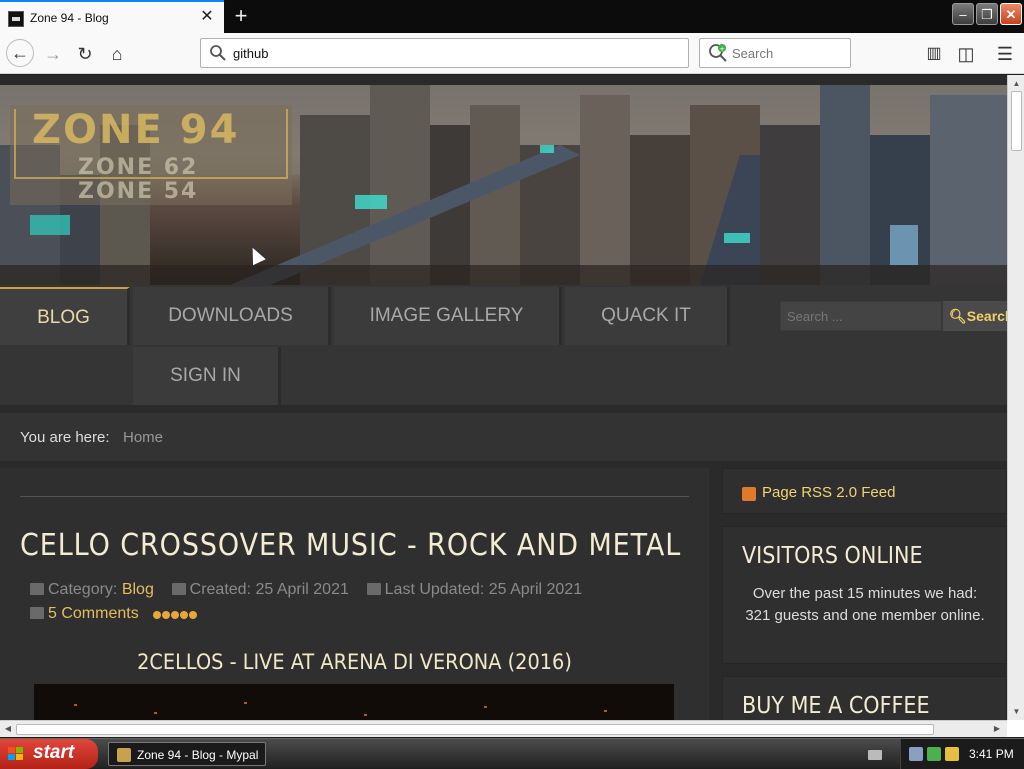 The width and height of the screenshot is (1024, 769). Describe the element at coordinates (448, 316) in the screenshot. I see `menu-item-image-gallery: IMAGE GALLERY` at that location.